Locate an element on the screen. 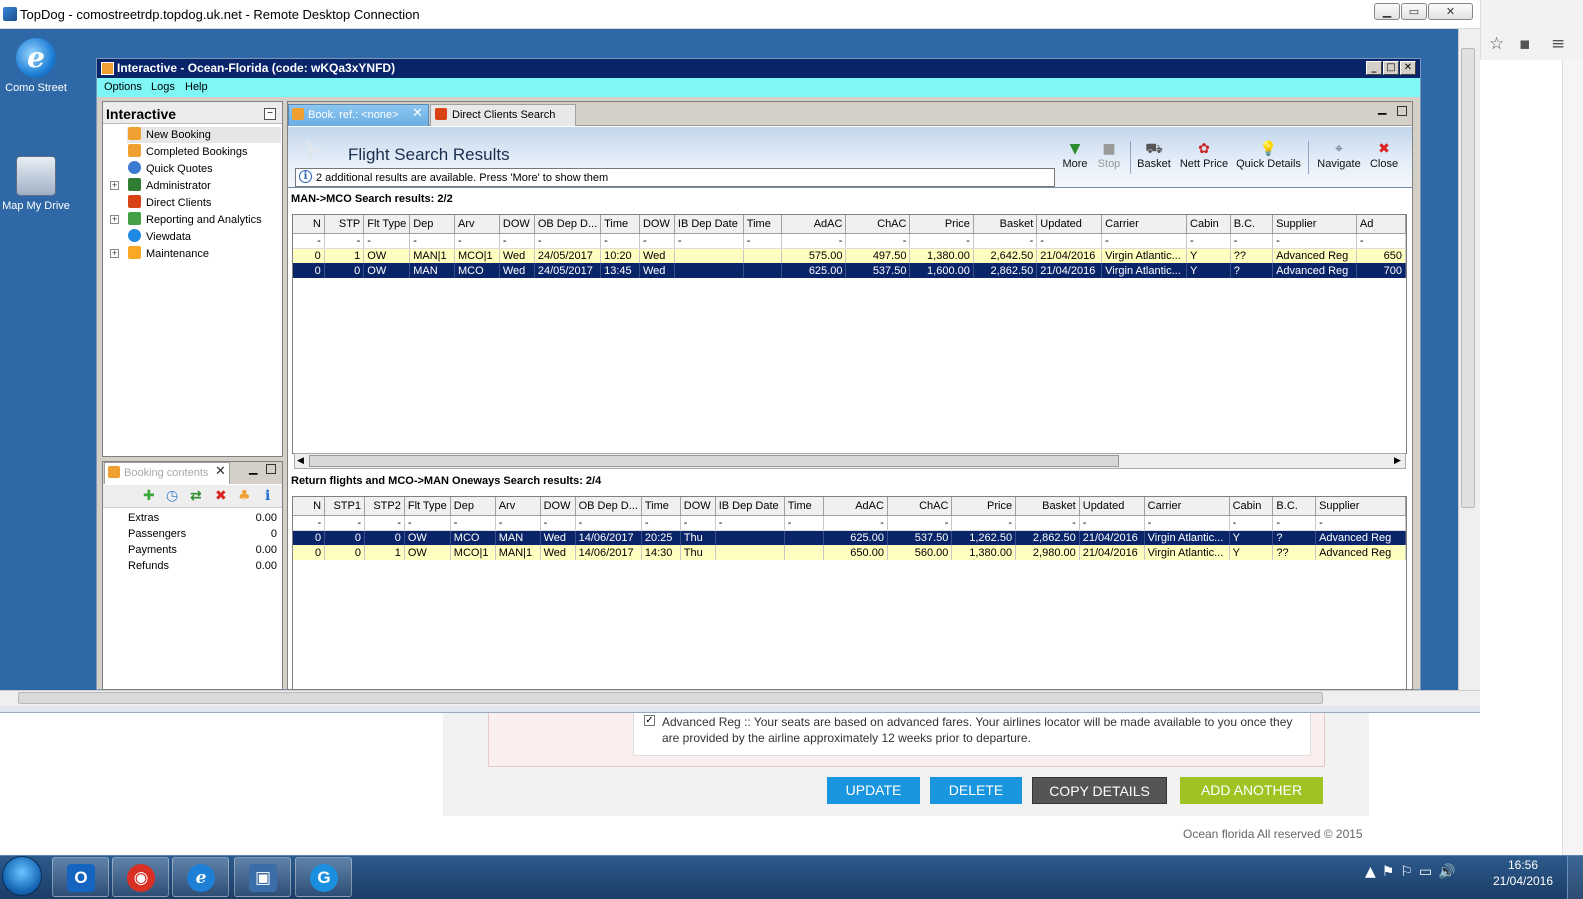 The width and height of the screenshot is (1583, 899). bc-maximize-button is located at coordinates (271, 469).